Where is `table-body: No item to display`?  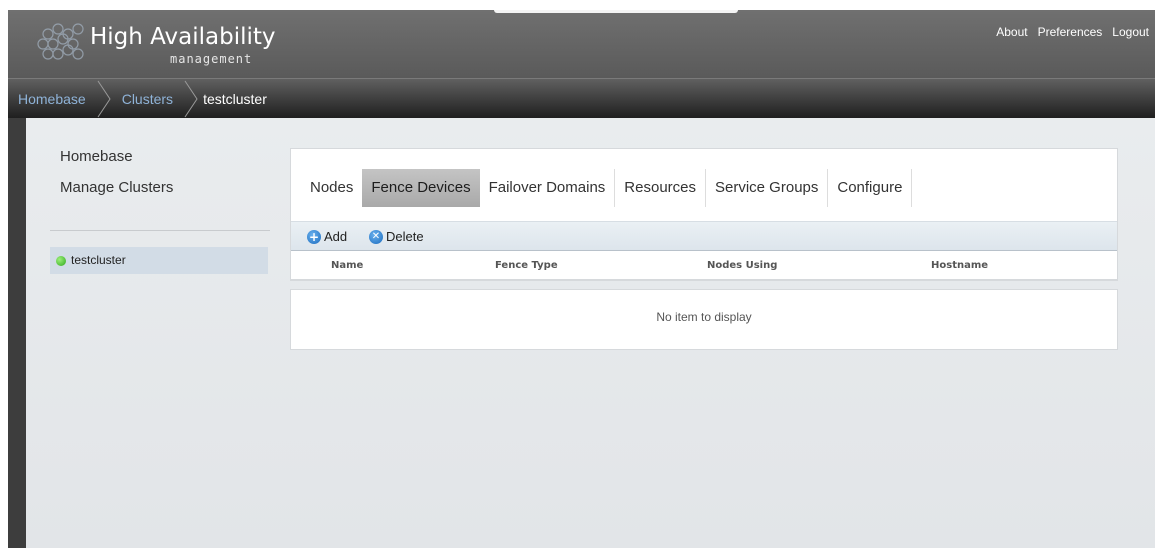
table-body: No item to display is located at coordinates (704, 319).